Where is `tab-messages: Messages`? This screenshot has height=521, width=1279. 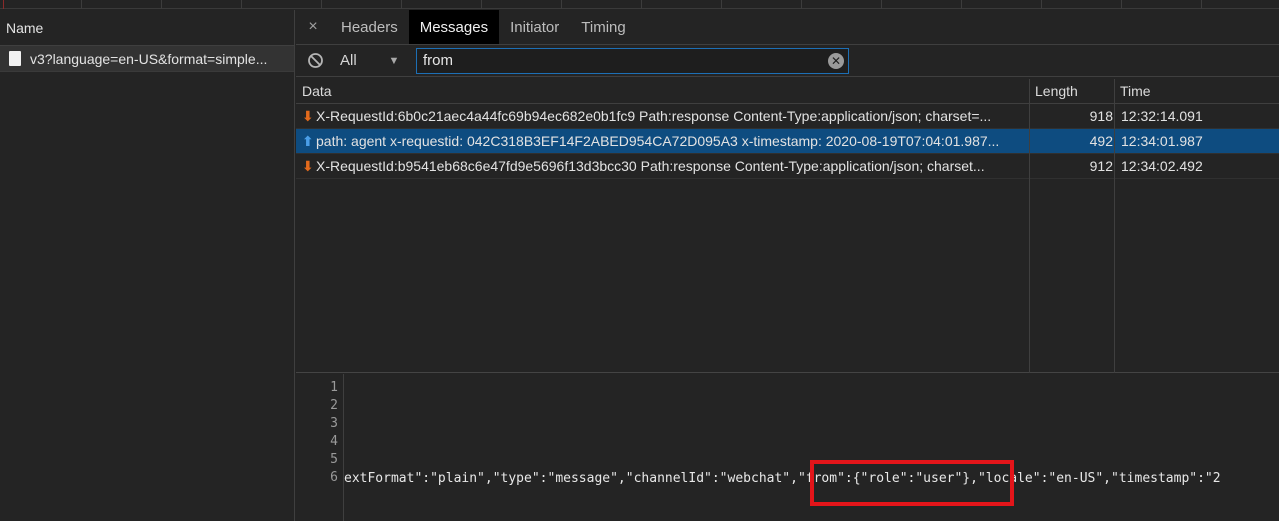
tab-messages: Messages is located at coordinates (454, 27).